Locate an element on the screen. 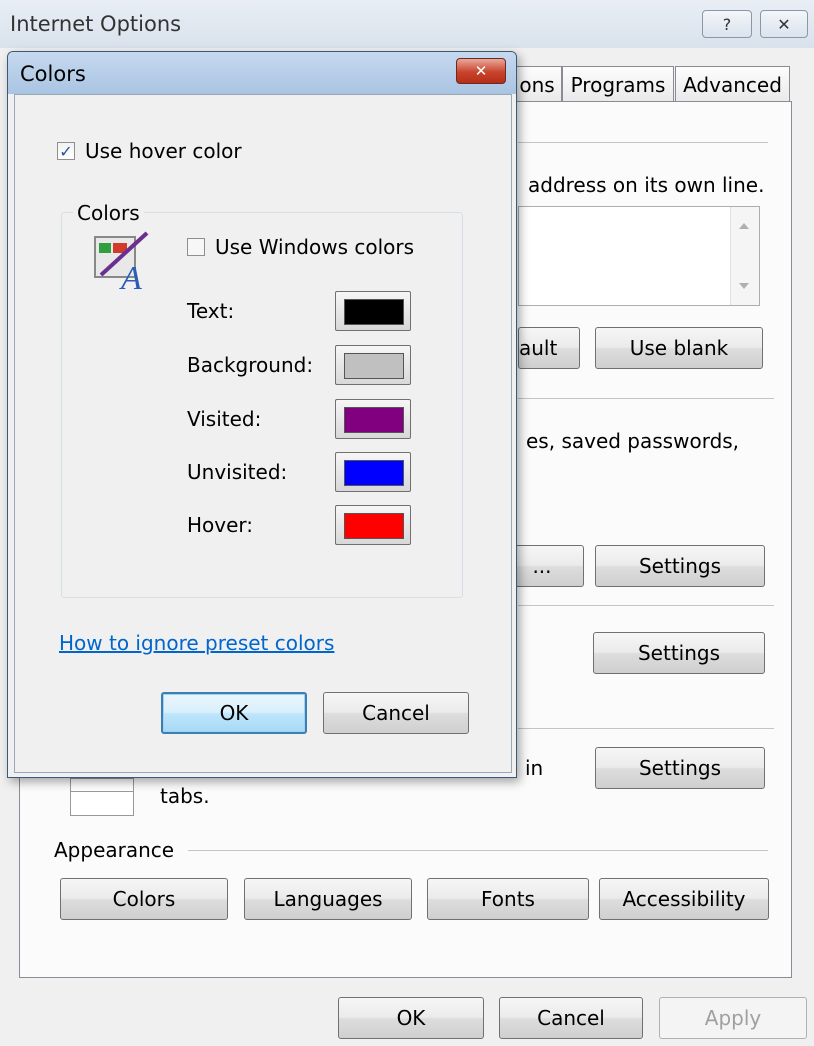 The image size is (814, 1046). button-label: Use blank is located at coordinates (679, 348).